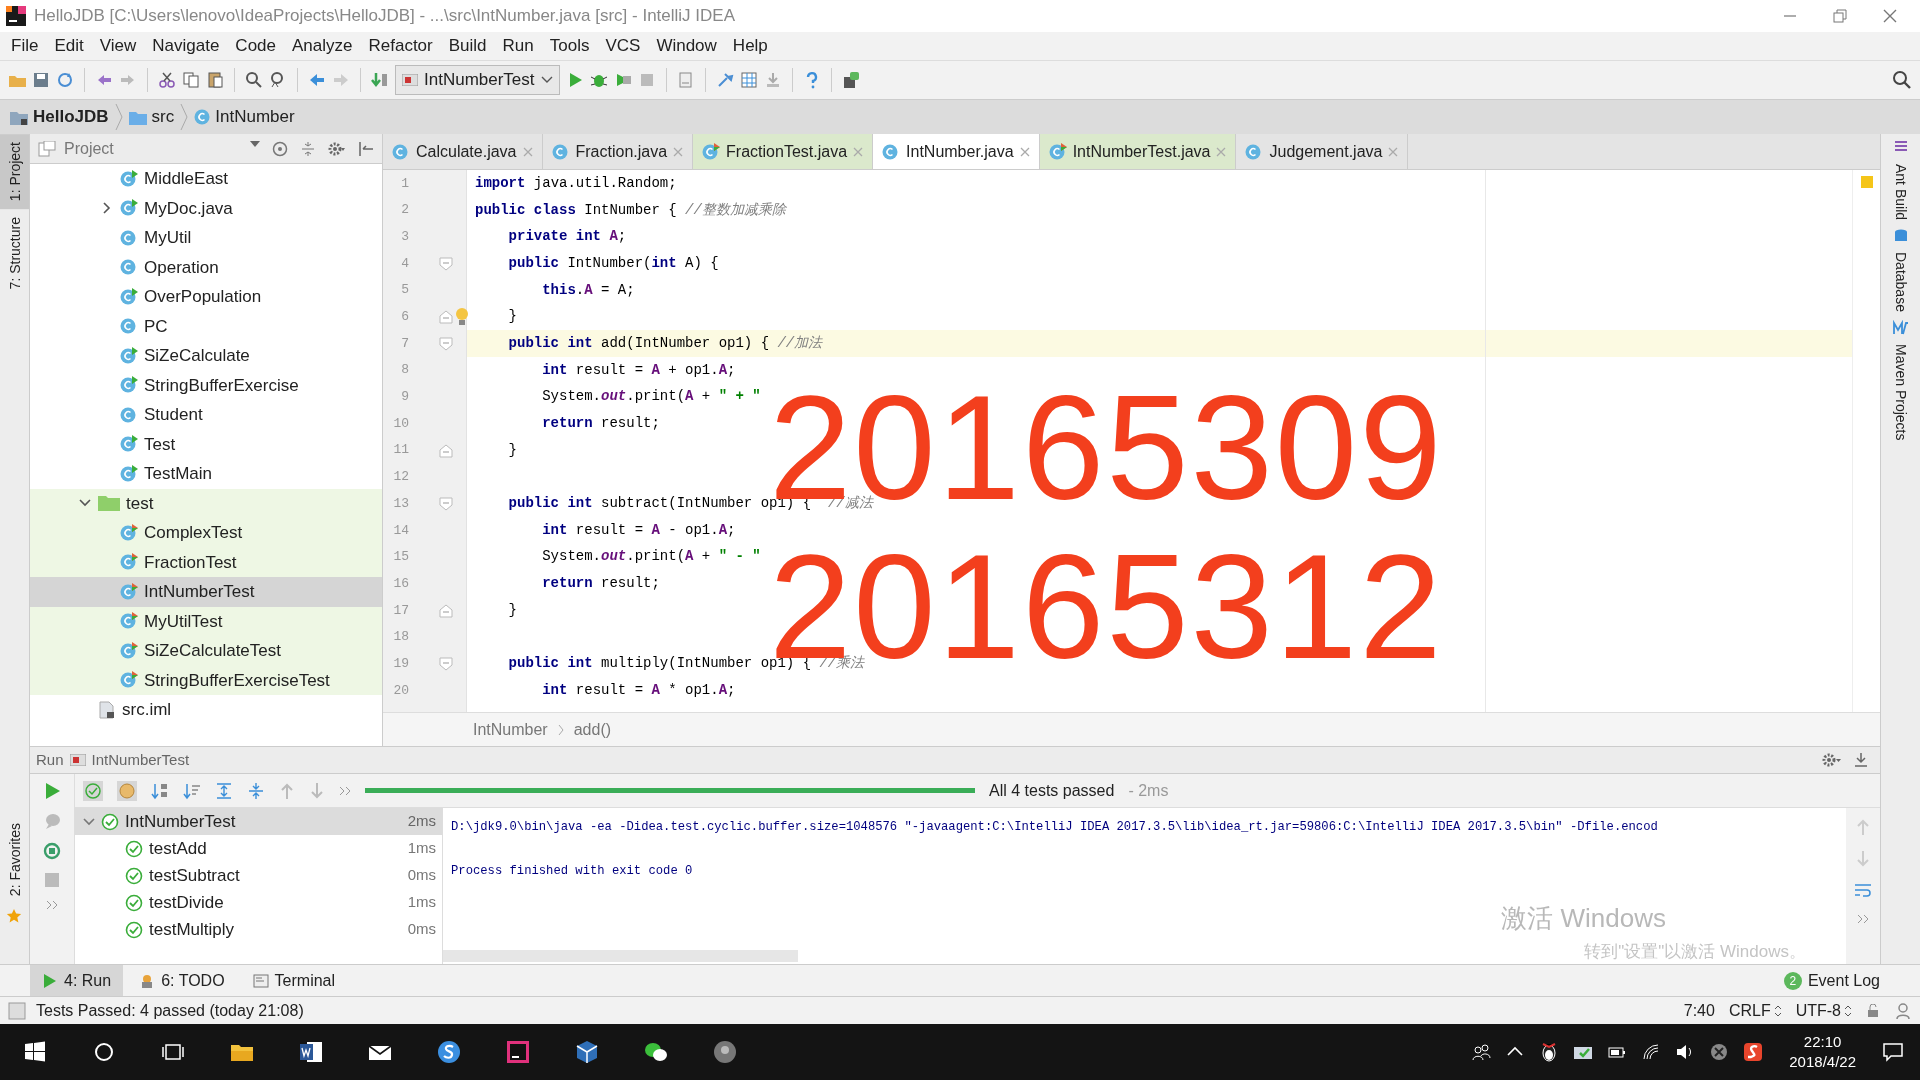 Image resolution: width=1920 pixels, height=1080 pixels. What do you see at coordinates (156, 326) in the screenshot?
I see `tree-item: PC` at bounding box center [156, 326].